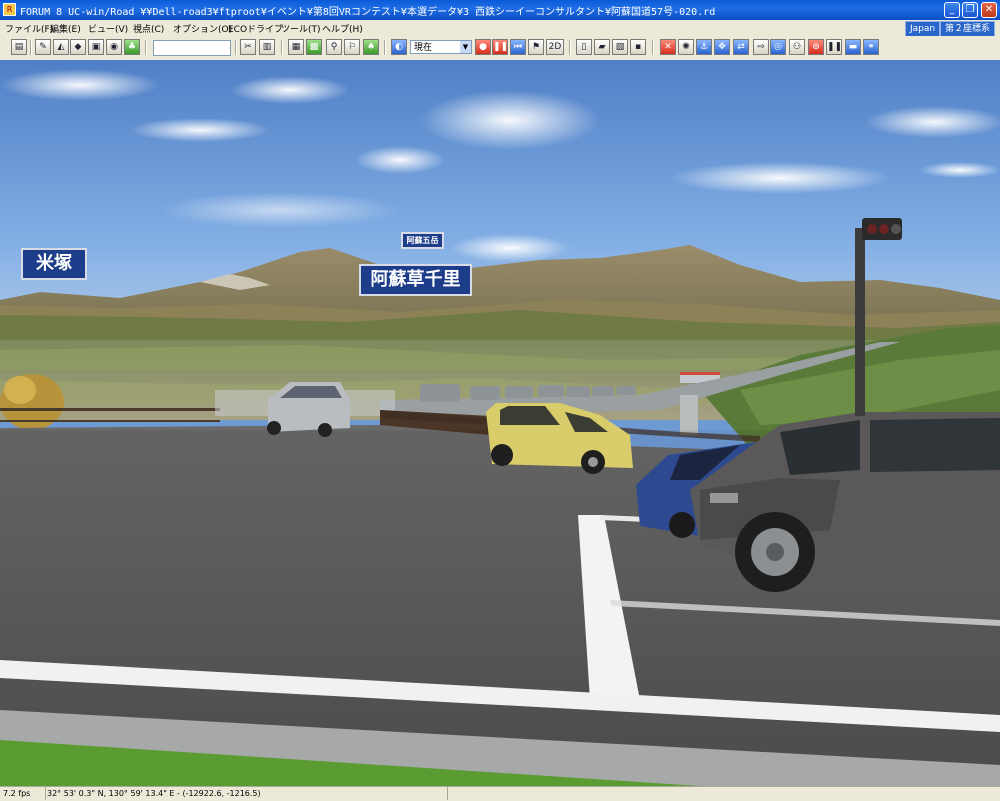 This screenshot has width=1000, height=801. I want to click on chevron-down-icon: ▼, so click(465, 47).